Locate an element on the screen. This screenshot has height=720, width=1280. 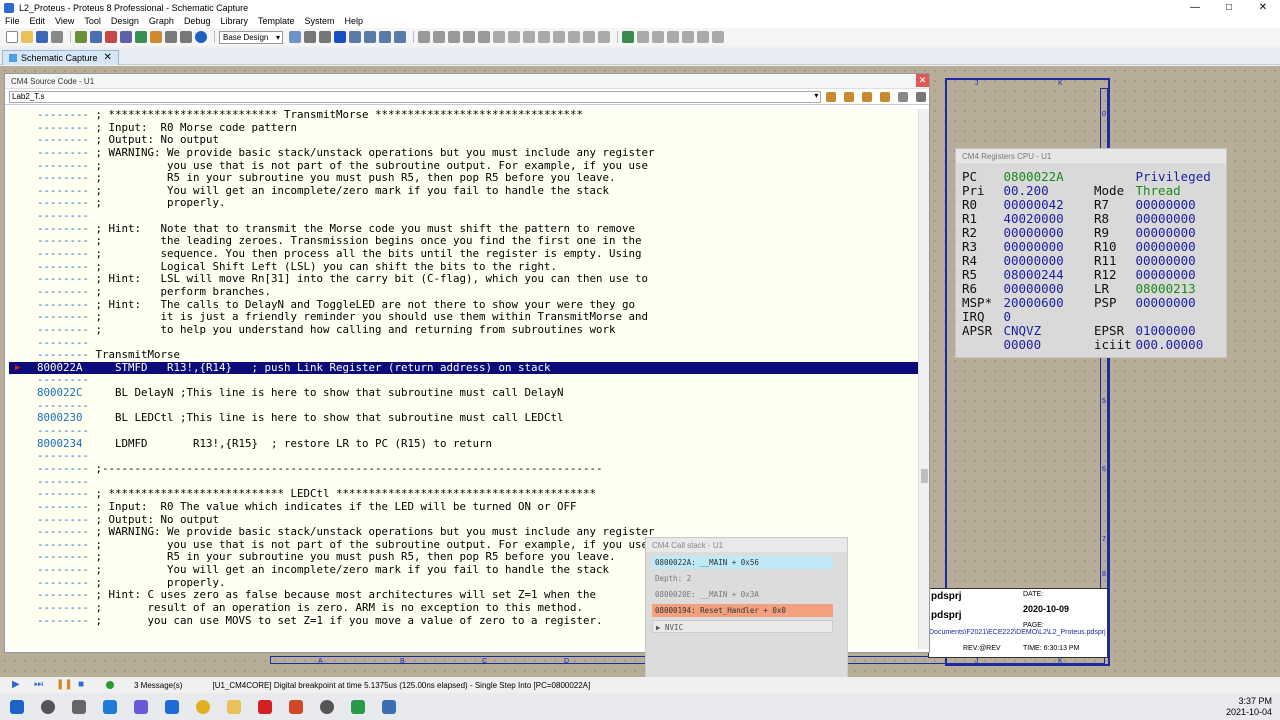
start-icon is located at coordinates (17, 706).